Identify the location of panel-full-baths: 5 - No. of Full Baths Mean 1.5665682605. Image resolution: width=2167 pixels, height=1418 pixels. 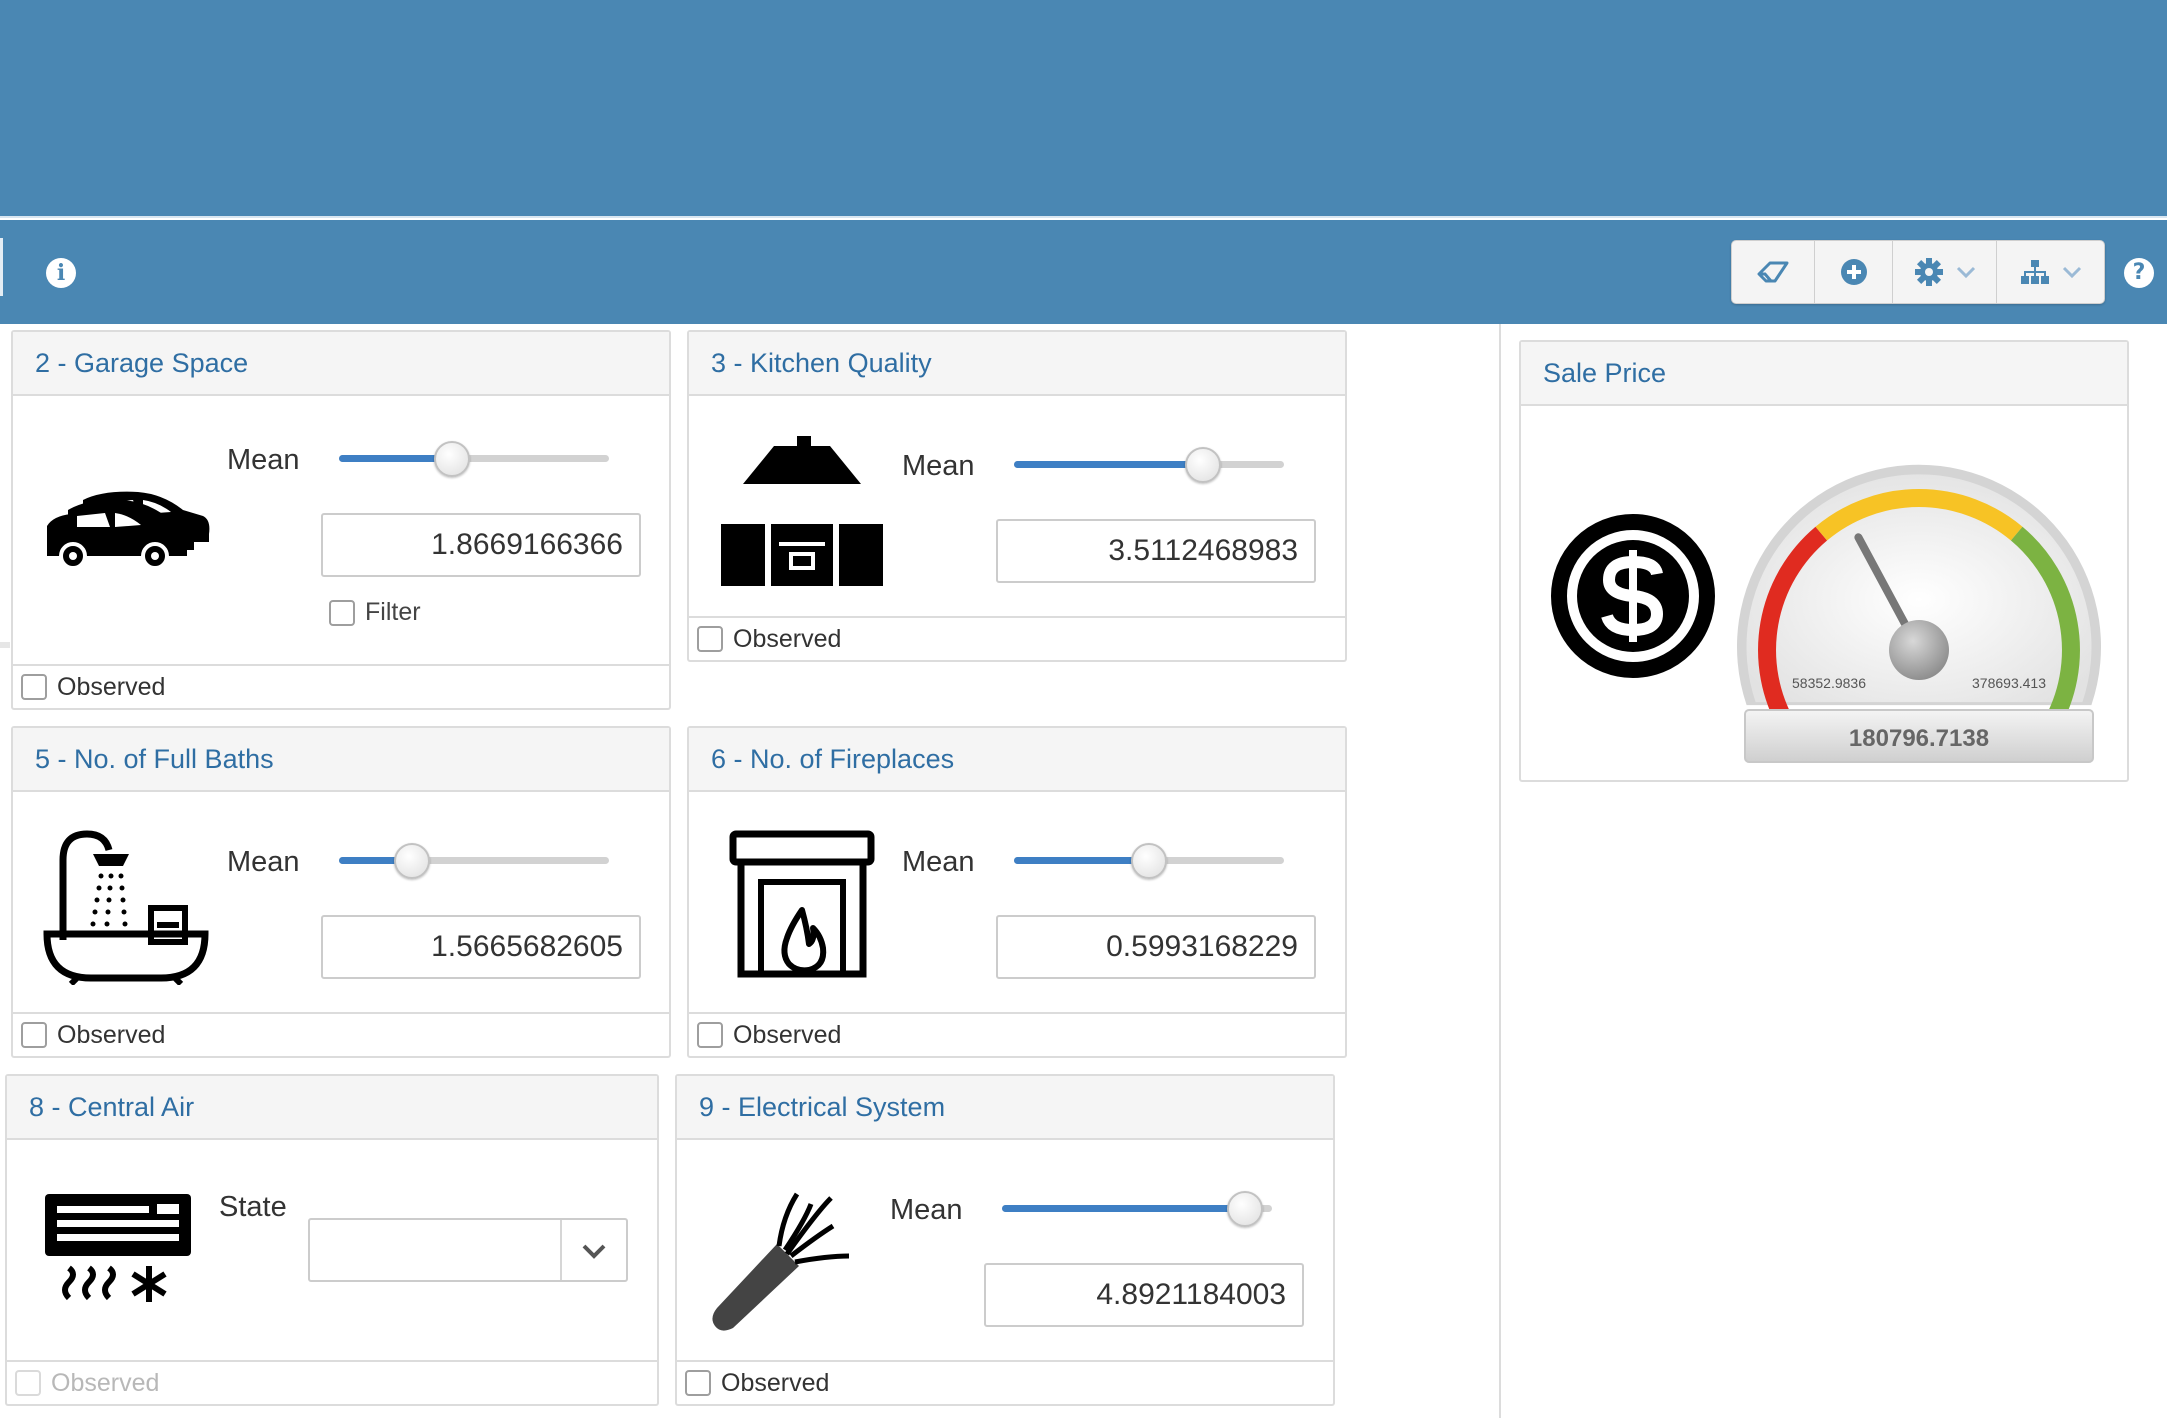
(341, 892).